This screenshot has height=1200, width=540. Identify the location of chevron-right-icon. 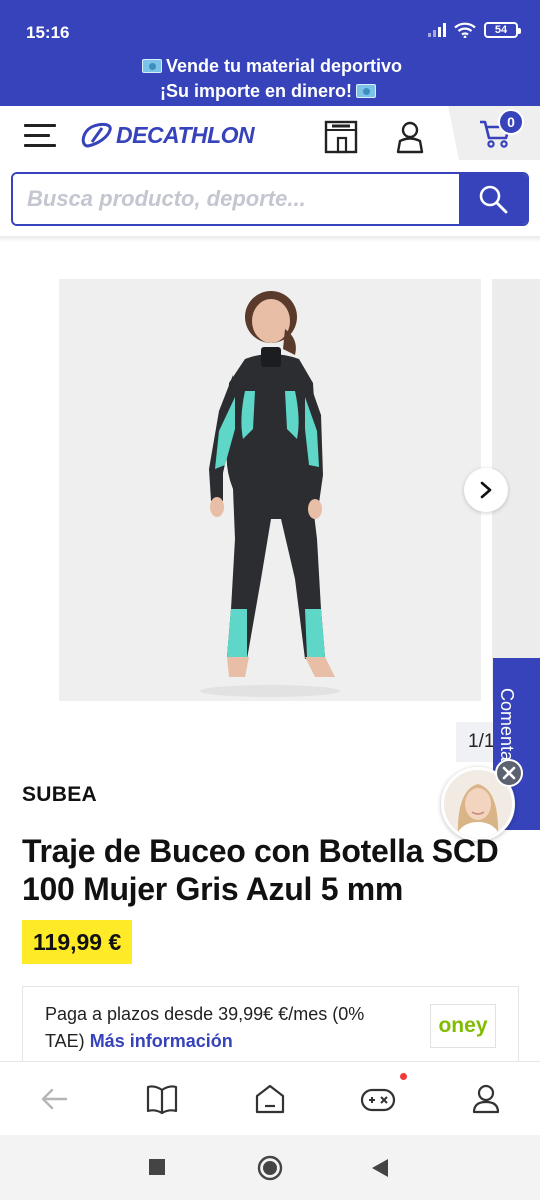
(486, 490).